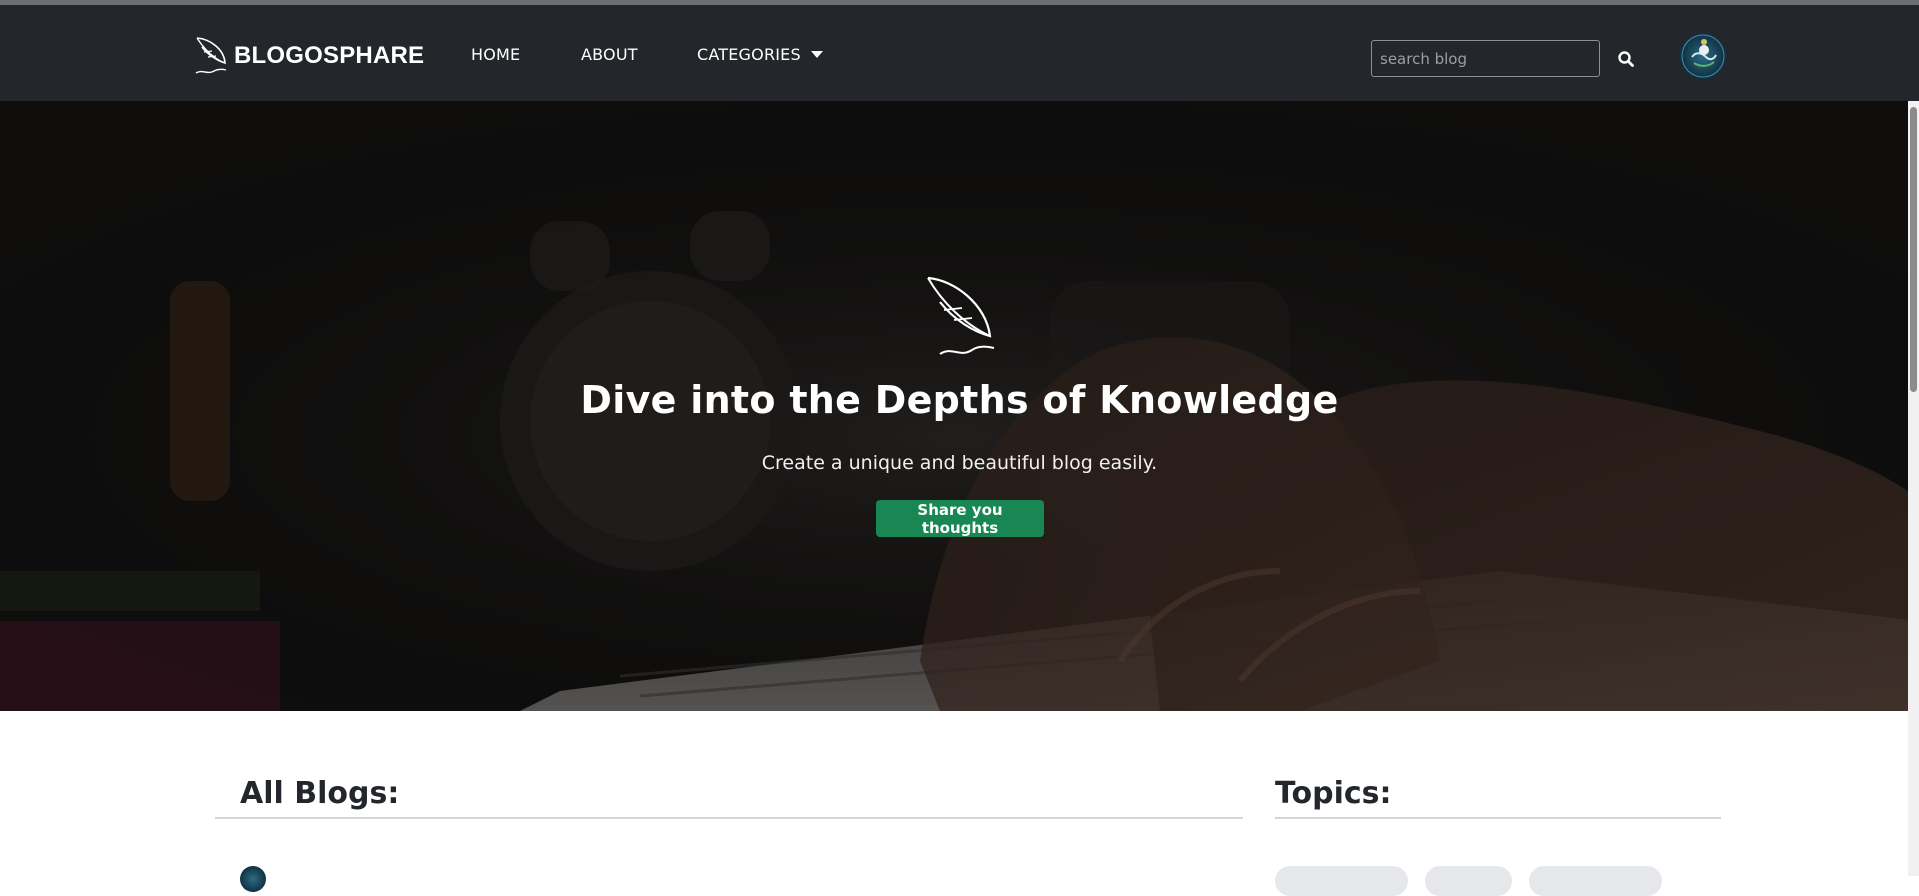 The width and height of the screenshot is (1919, 896). What do you see at coordinates (320, 793) in the screenshot?
I see `all-blogs-heading: All Blogs:` at bounding box center [320, 793].